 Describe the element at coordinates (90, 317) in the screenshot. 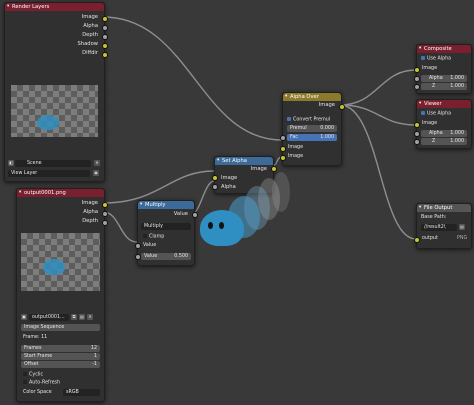

I see `image-remove-icon: ✕` at that location.